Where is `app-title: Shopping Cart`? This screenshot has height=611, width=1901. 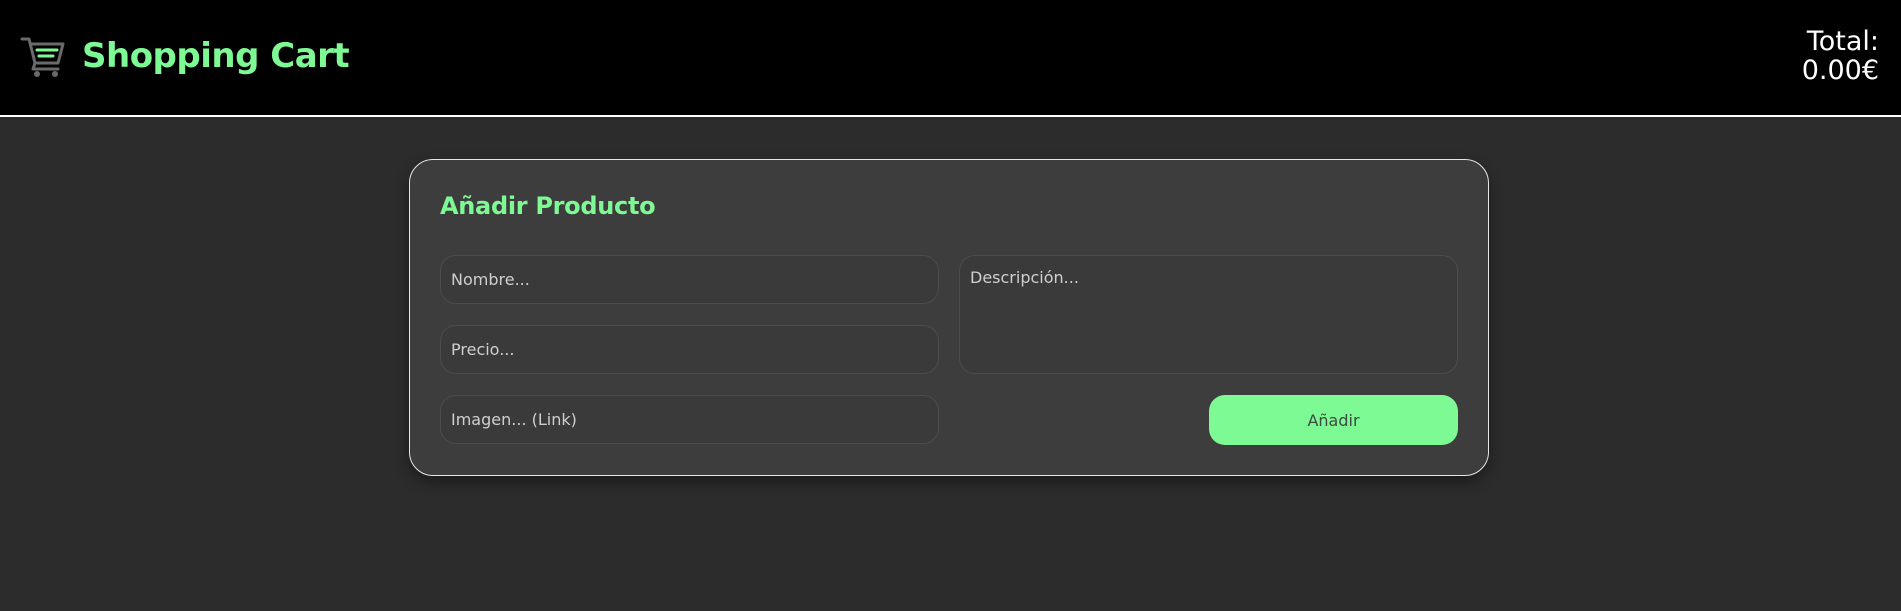 app-title: Shopping Cart is located at coordinates (216, 56).